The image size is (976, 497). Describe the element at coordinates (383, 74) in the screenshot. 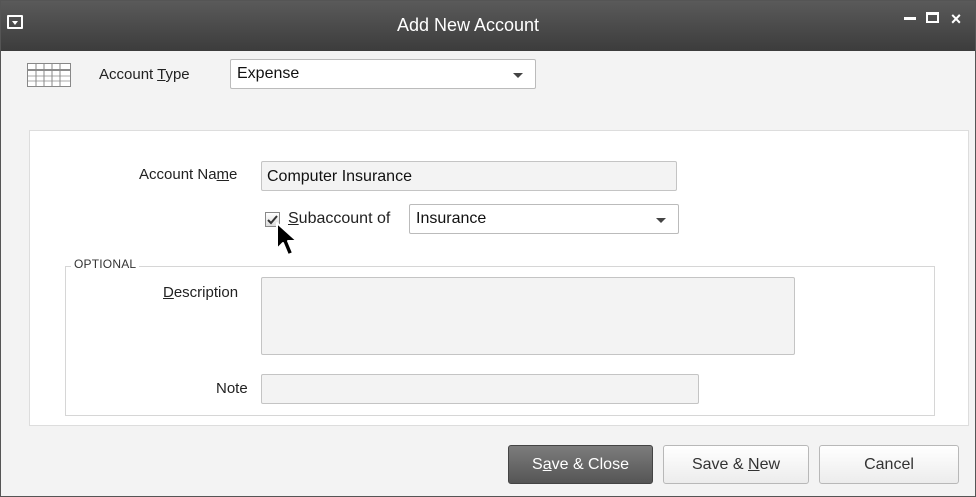

I see `account-type-dropdown: Expense` at that location.